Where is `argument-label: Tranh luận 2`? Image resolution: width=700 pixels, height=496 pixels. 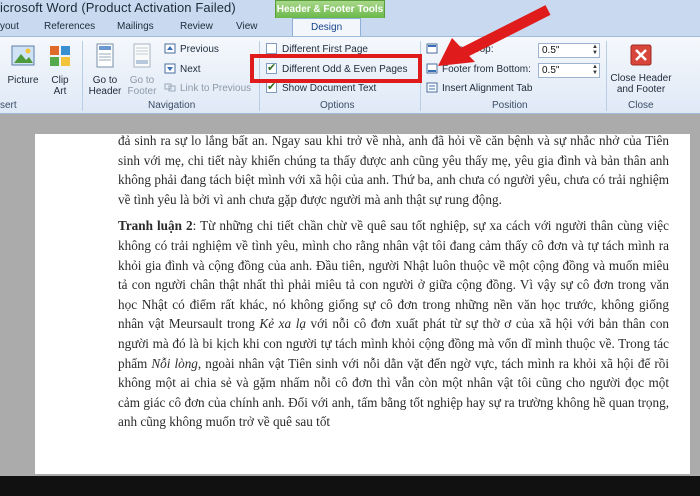
argument-label: Tranh luận 2 is located at coordinates (155, 226).